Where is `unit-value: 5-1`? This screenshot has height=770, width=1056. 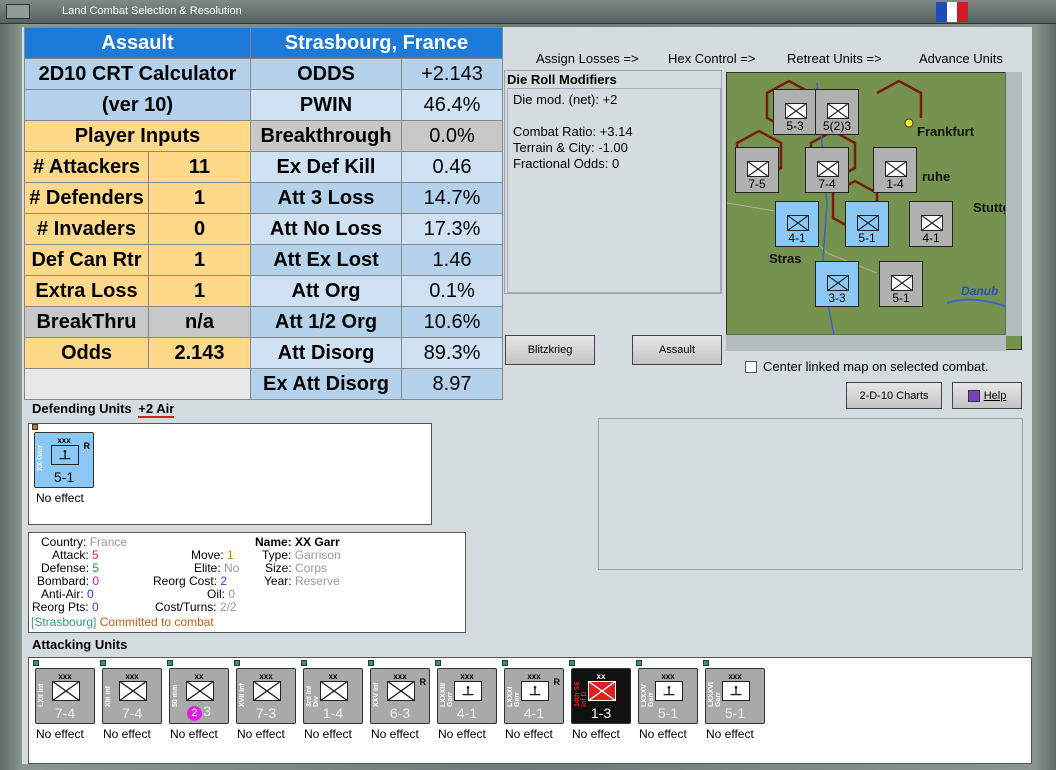 unit-value: 5-1 is located at coordinates (735, 713).